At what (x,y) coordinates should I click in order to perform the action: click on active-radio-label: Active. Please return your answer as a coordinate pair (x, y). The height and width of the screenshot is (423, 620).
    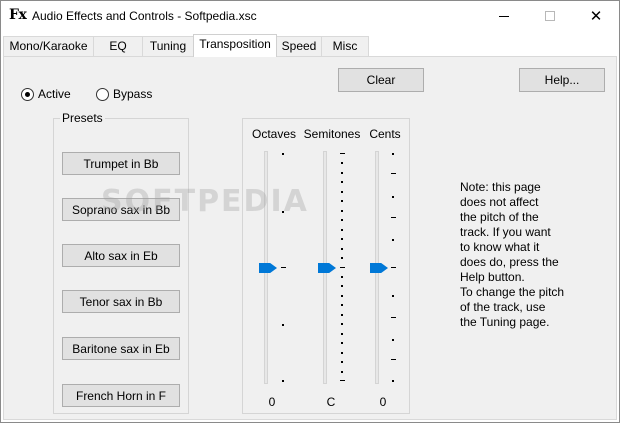
    Looking at the image, I should click on (54, 94).